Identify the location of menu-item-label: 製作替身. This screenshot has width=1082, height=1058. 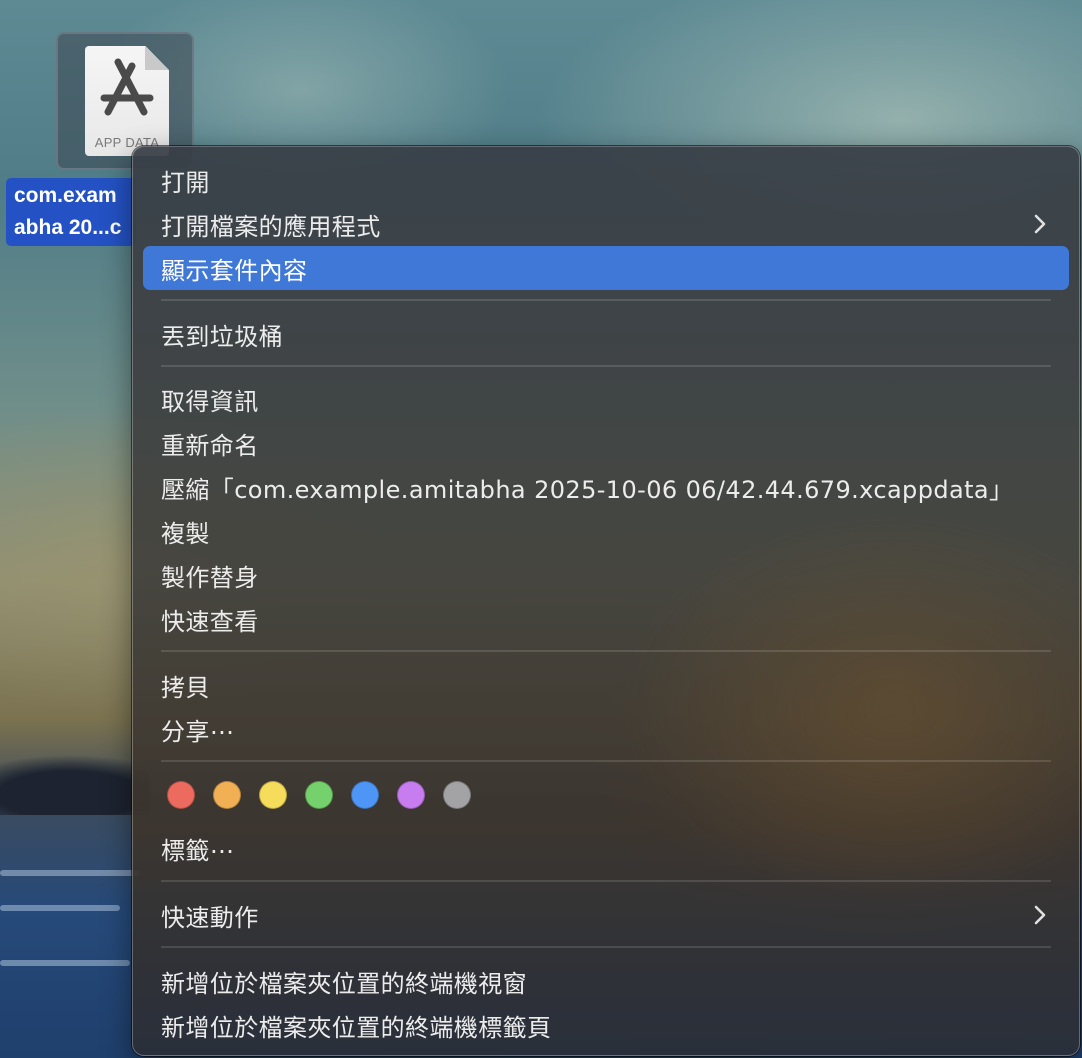
(210, 577).